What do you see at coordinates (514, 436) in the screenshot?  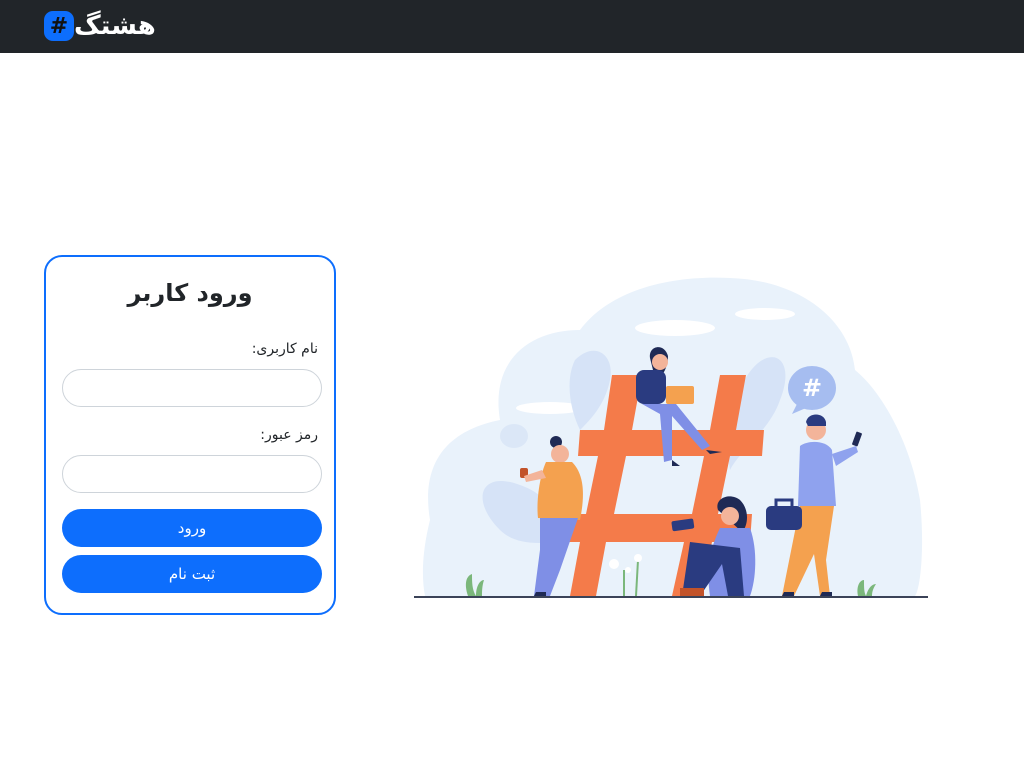 I see `speech-bubble` at bounding box center [514, 436].